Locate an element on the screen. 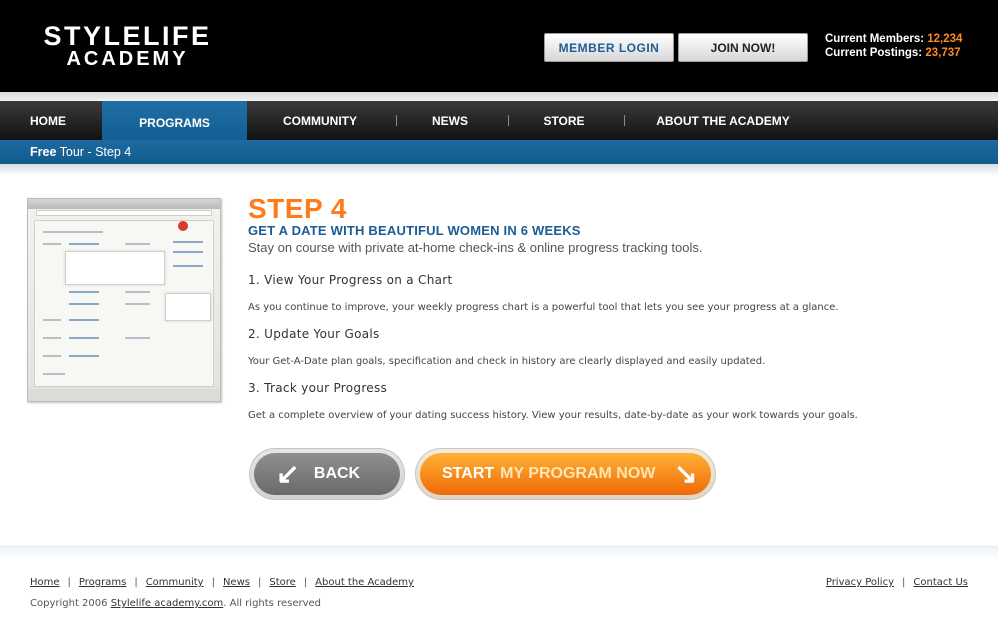 The width and height of the screenshot is (998, 640). footer-link-home: Home is located at coordinates (45, 582).